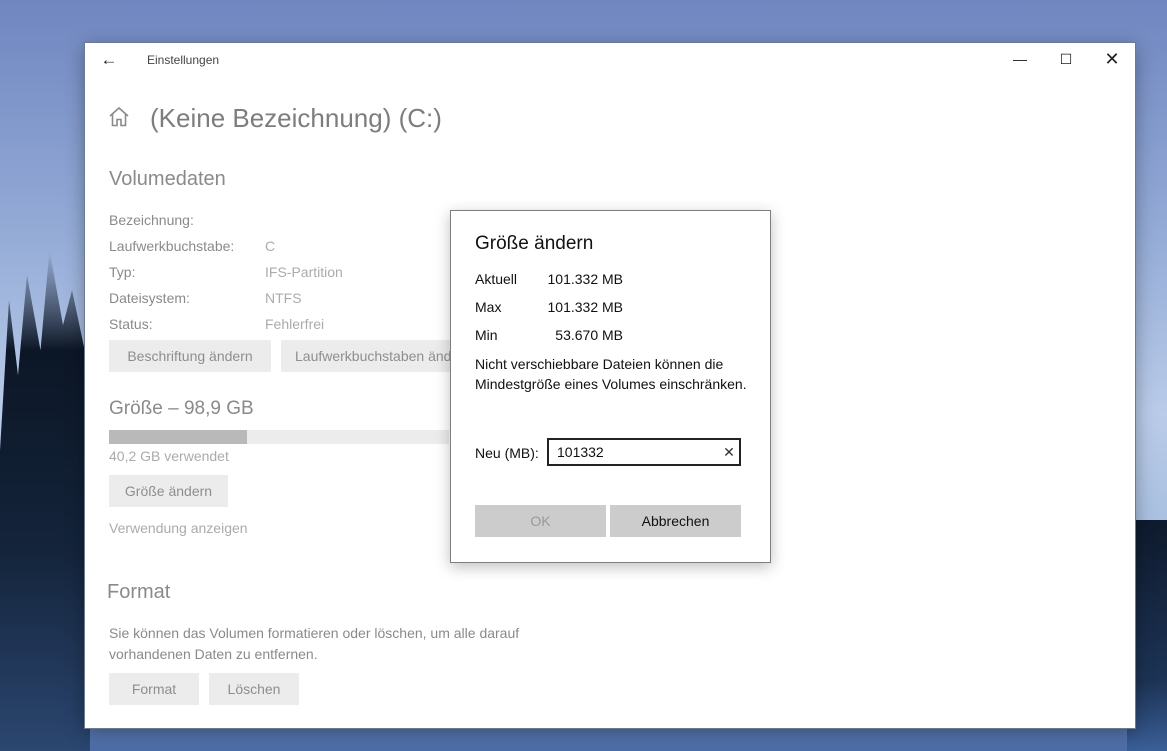 Image resolution: width=1167 pixels, height=751 pixels. I want to click on title-bar: ← Einstellungen — ☐ ✕, so click(610, 60).